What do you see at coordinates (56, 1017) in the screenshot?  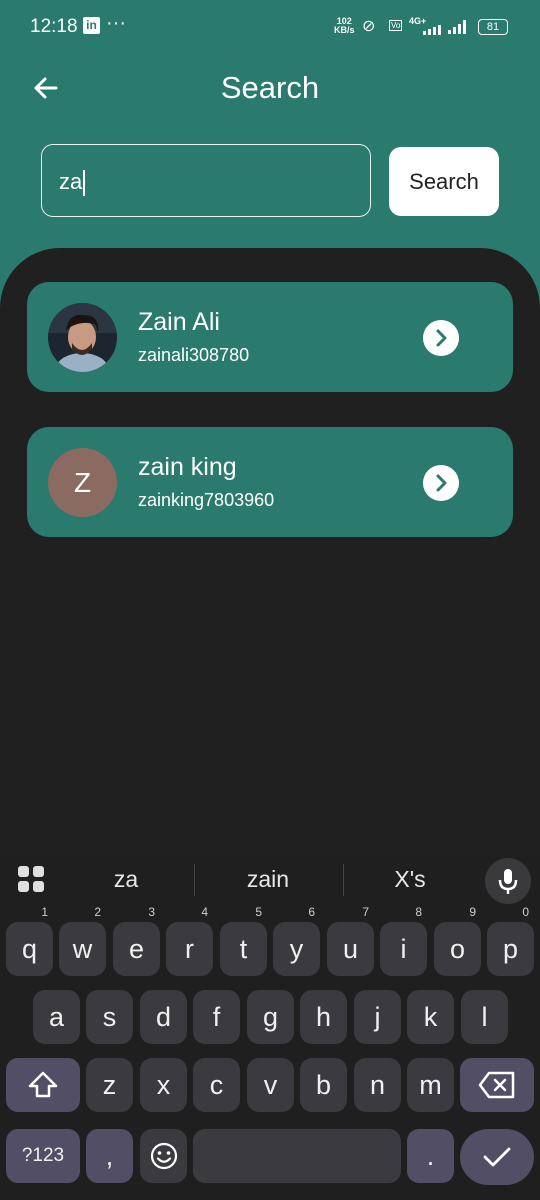 I see `key-a: a` at bounding box center [56, 1017].